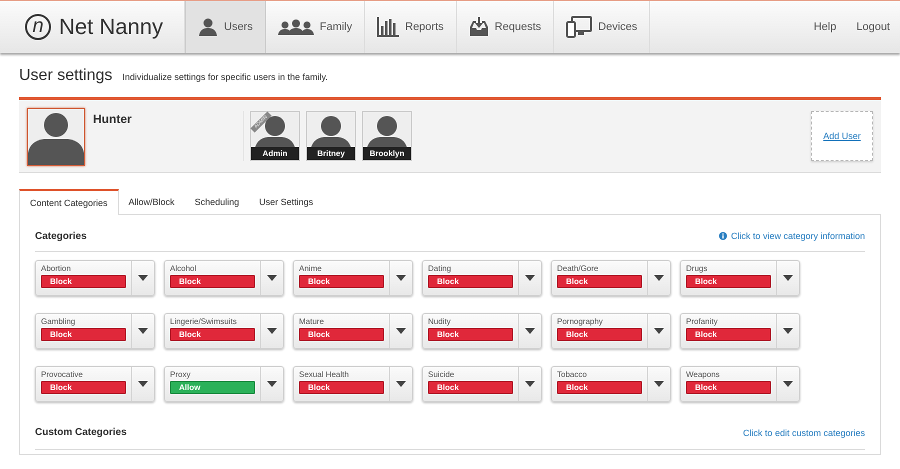  Describe the element at coordinates (505, 27) in the screenshot. I see `nav-tab: Requests` at that location.